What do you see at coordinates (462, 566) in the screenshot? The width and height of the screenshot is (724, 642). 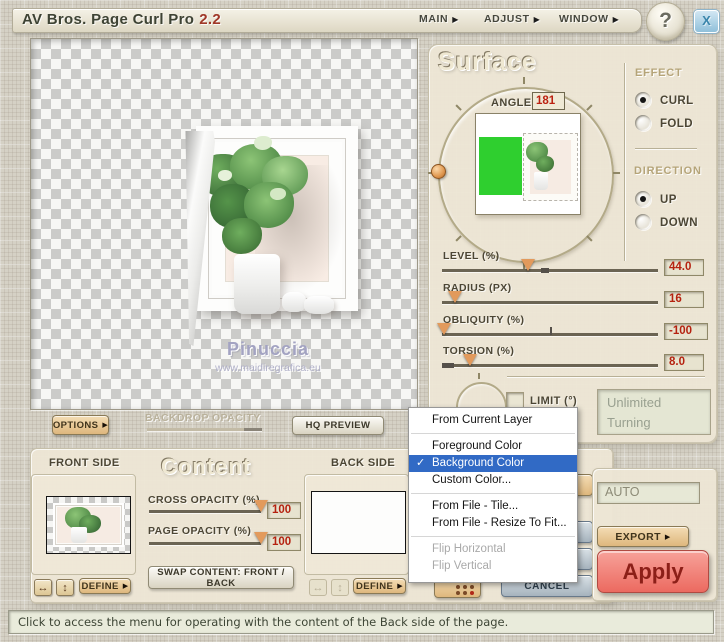 I see `menu-item-flip-vertical: Flip Vertical` at bounding box center [462, 566].